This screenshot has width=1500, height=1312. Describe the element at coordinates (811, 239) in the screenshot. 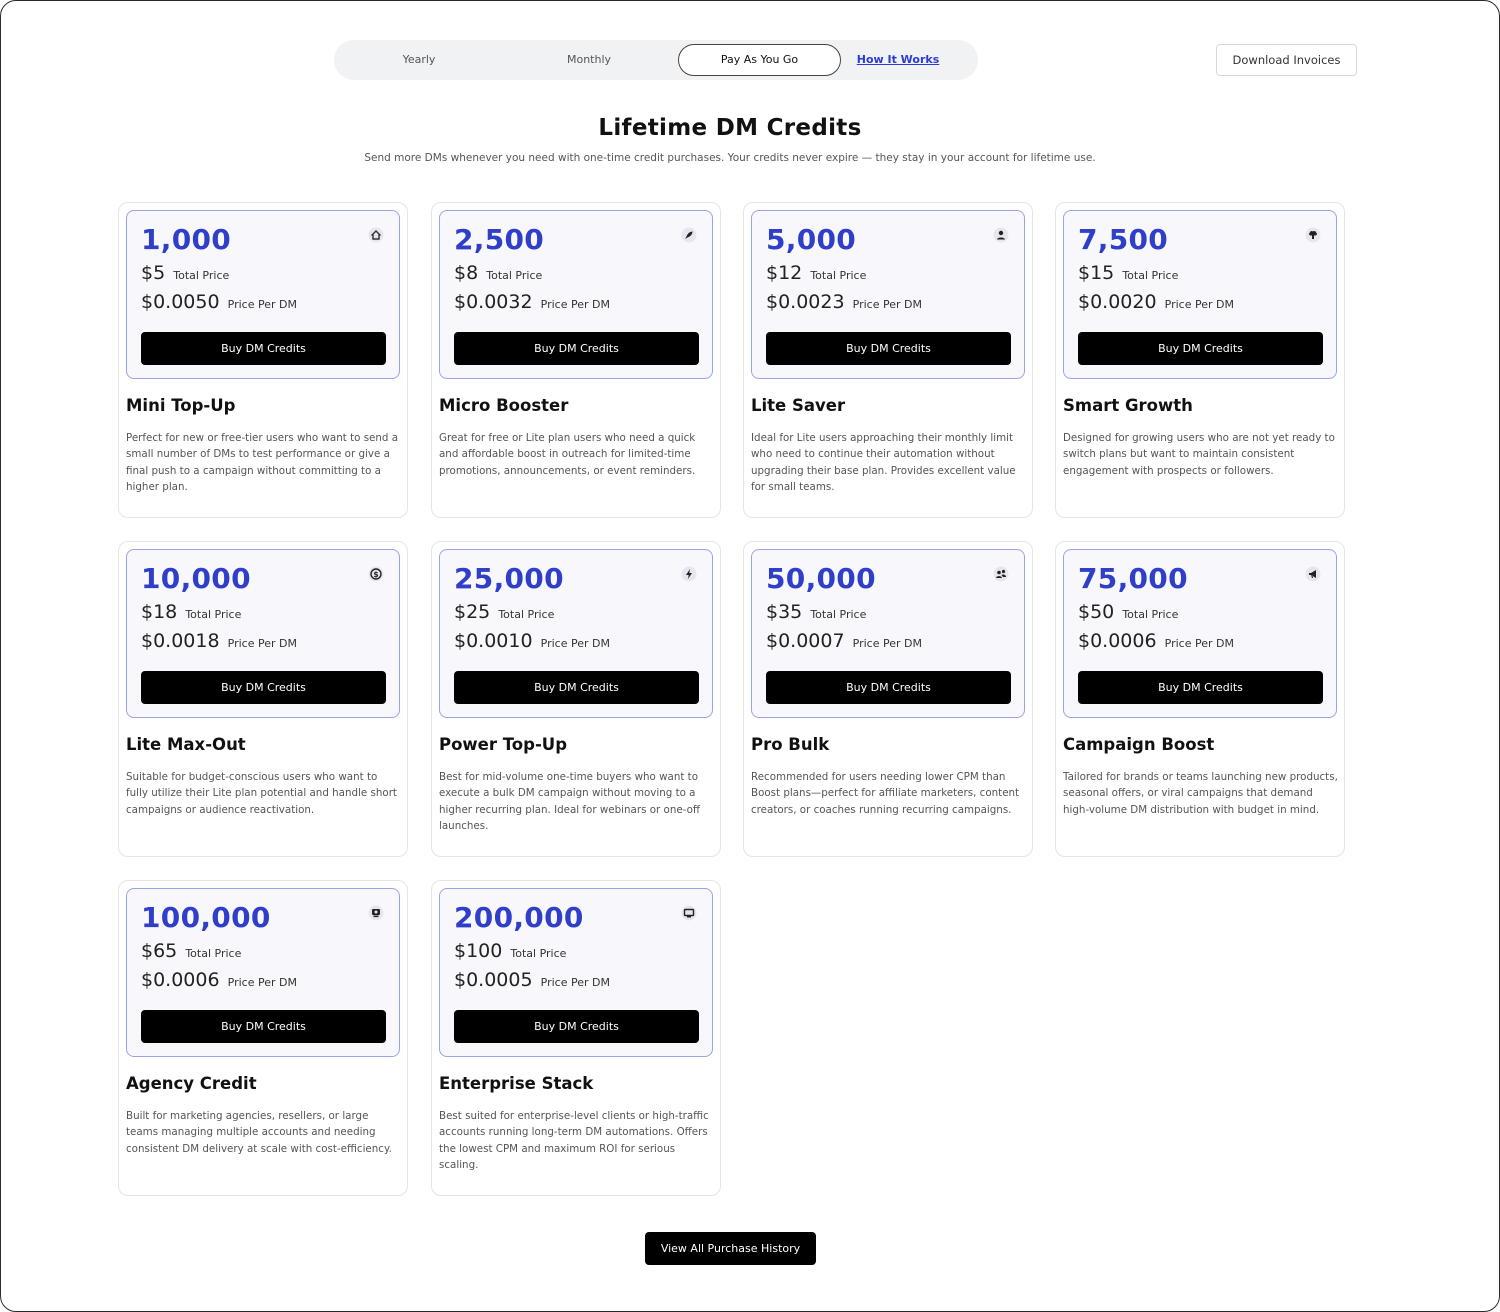

I see `plan-credits: 5,000` at that location.